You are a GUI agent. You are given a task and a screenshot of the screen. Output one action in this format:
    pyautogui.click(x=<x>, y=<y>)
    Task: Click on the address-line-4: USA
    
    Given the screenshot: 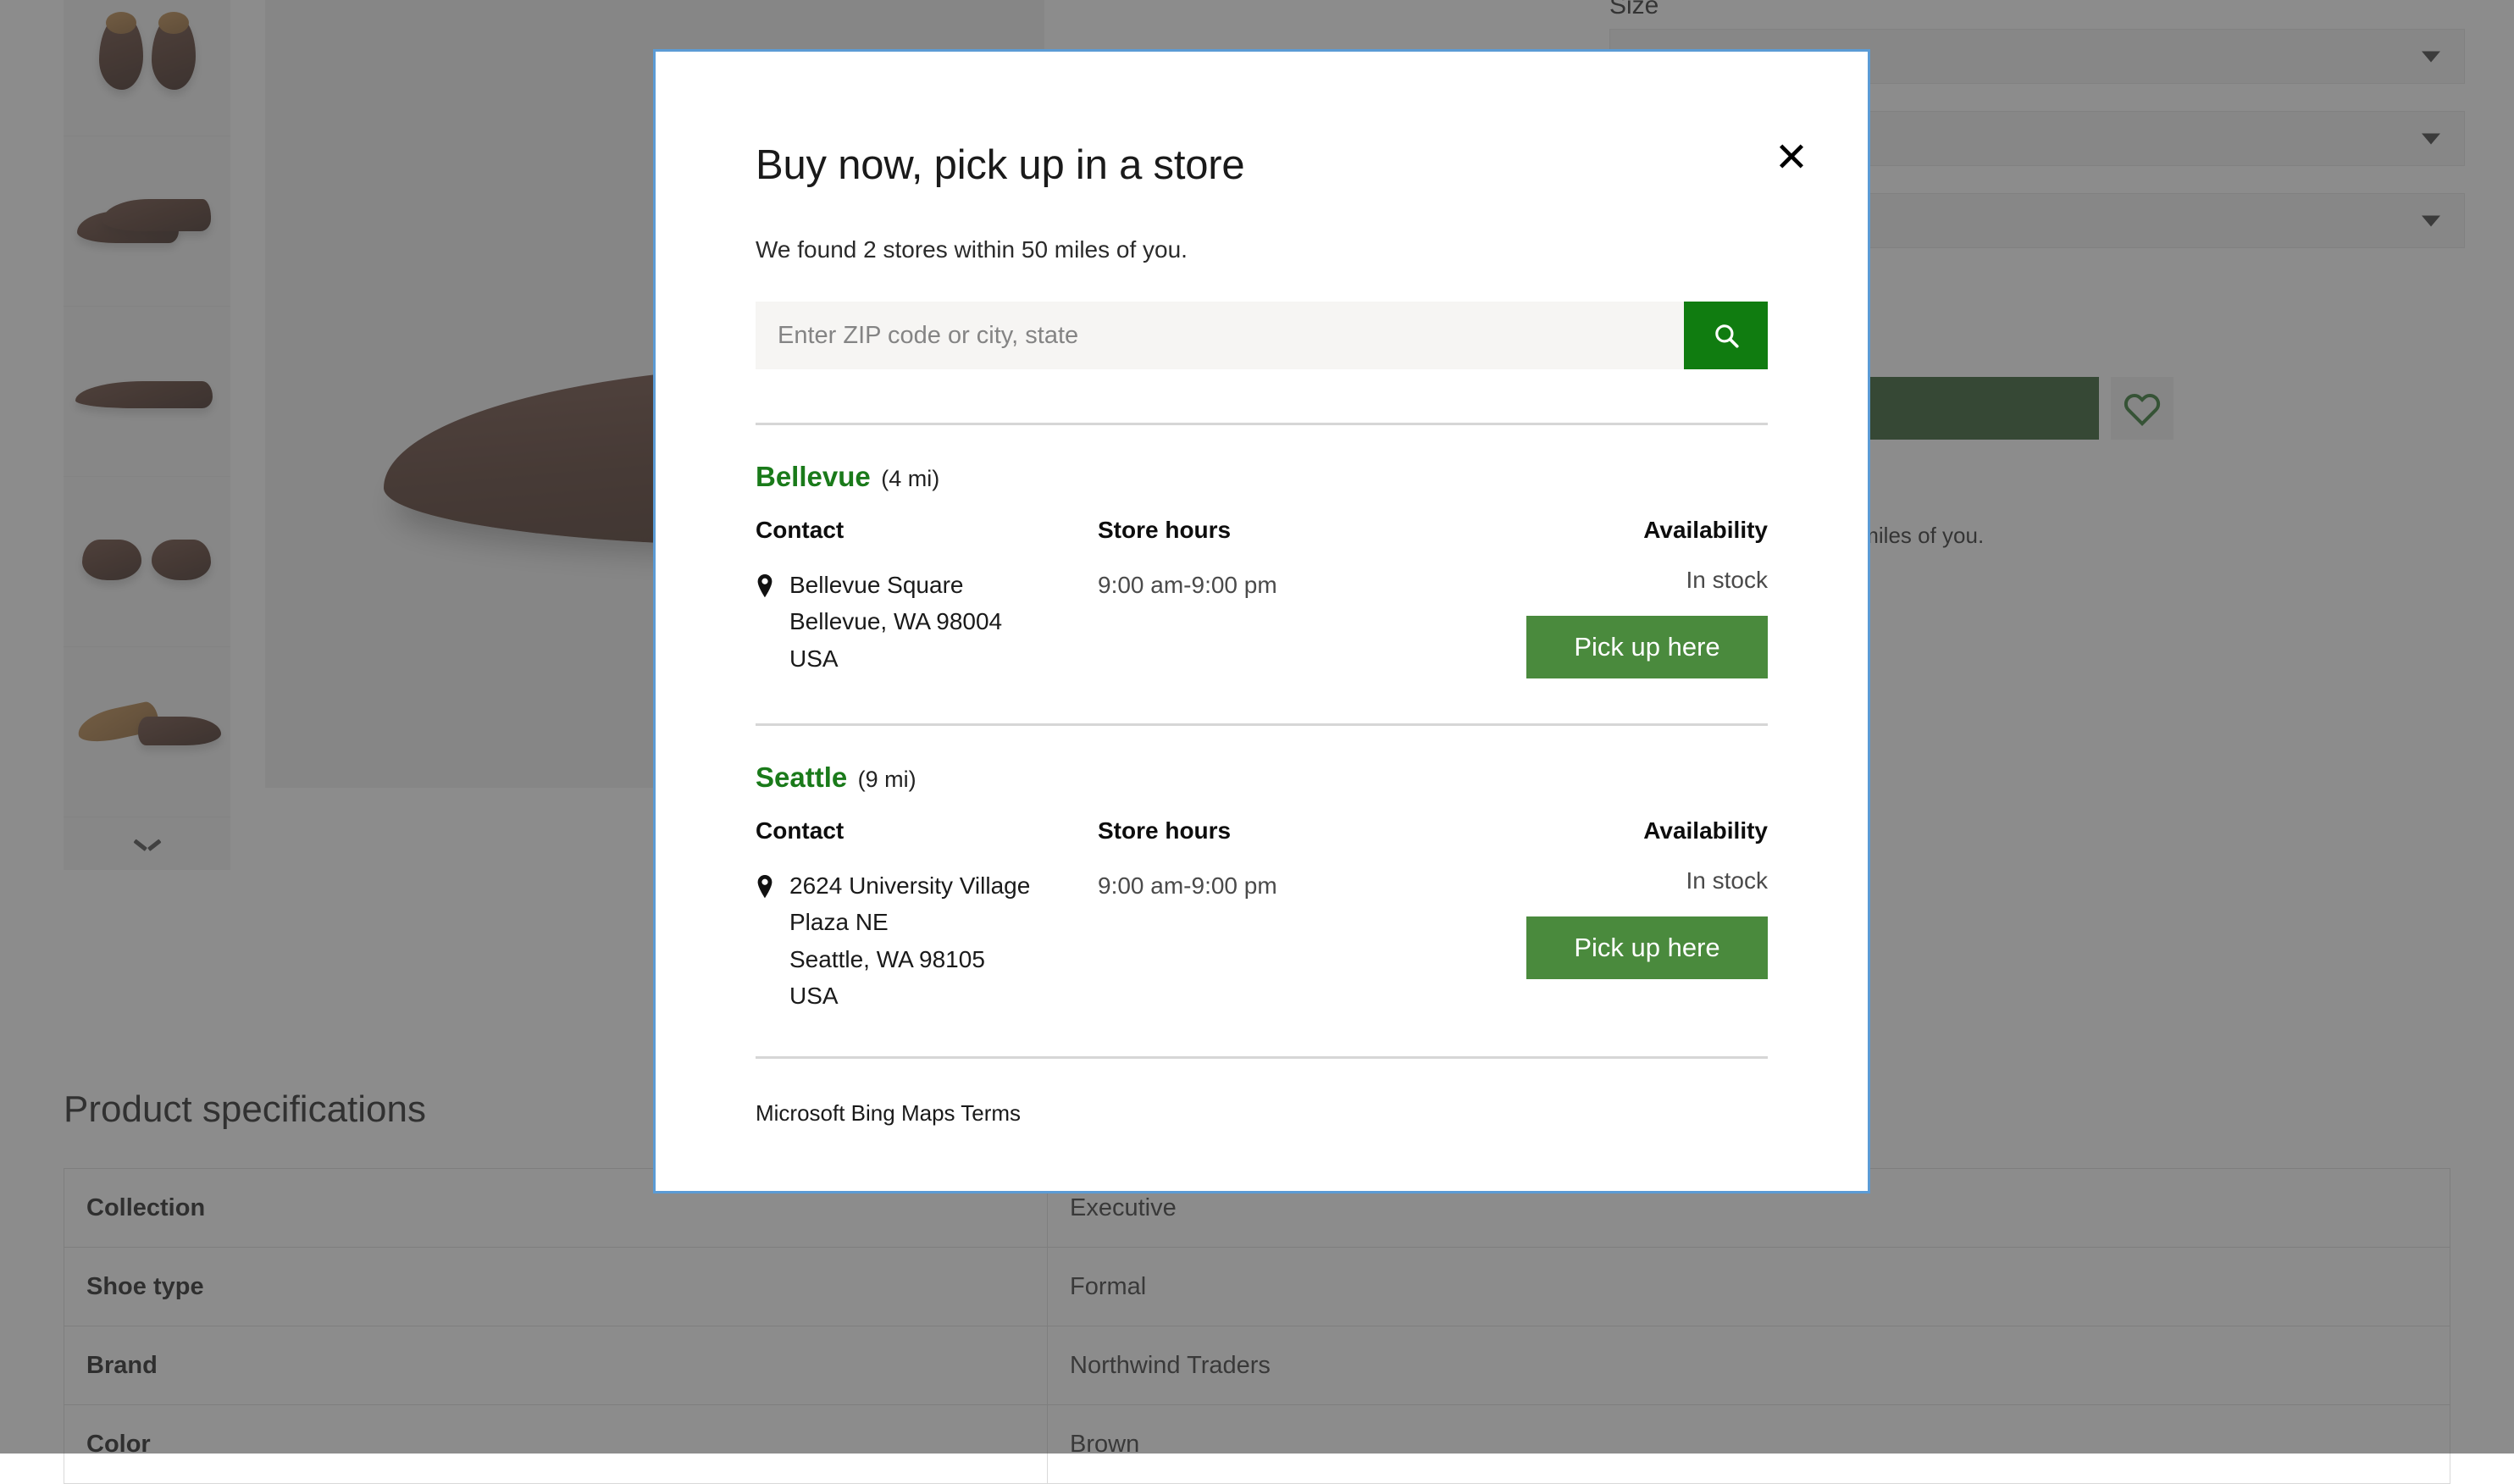 What is the action you would take?
    pyautogui.click(x=814, y=996)
    